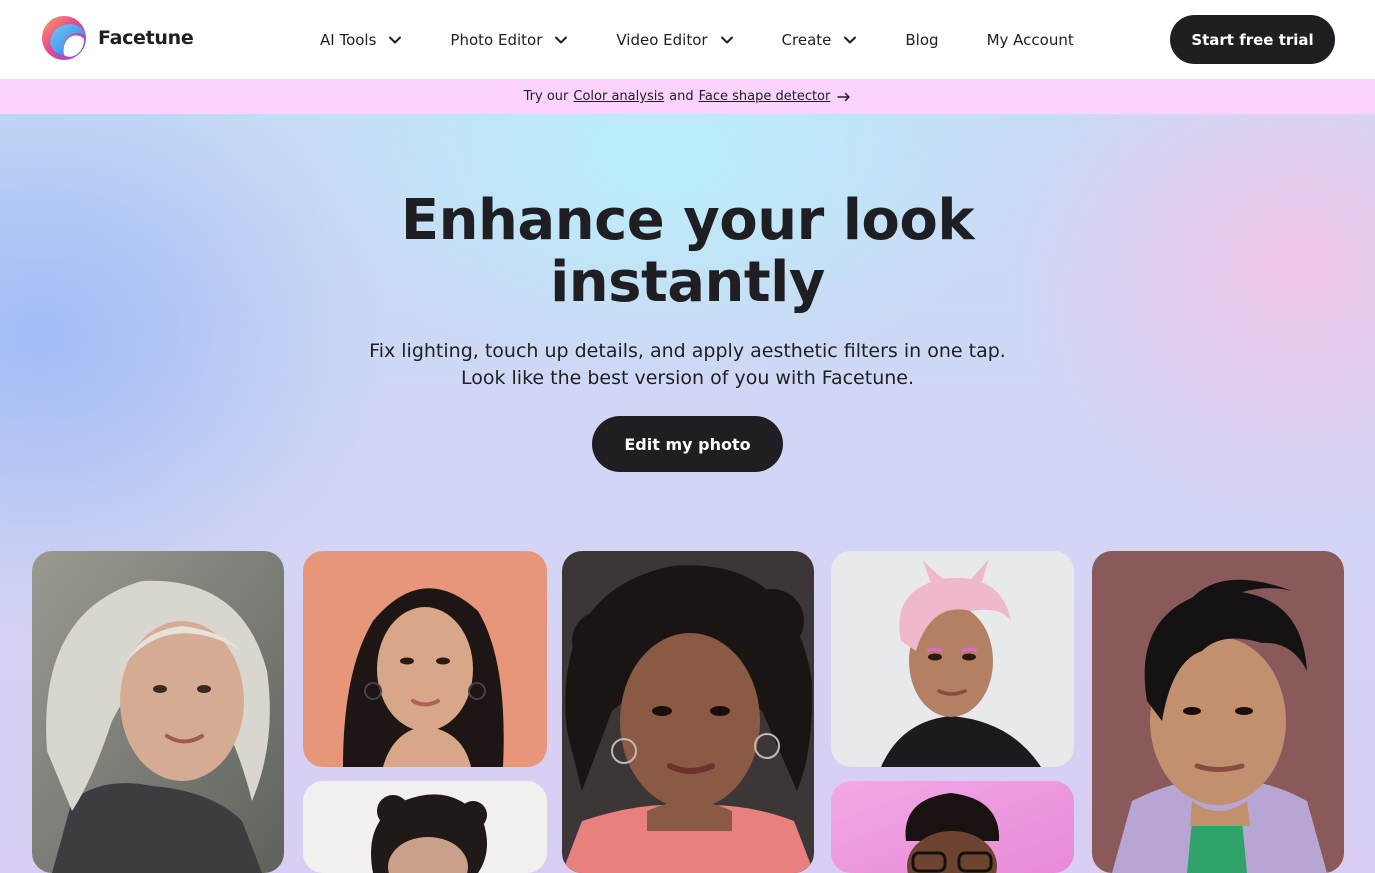  I want to click on portrait-woman-peach-background, so click(425, 659).